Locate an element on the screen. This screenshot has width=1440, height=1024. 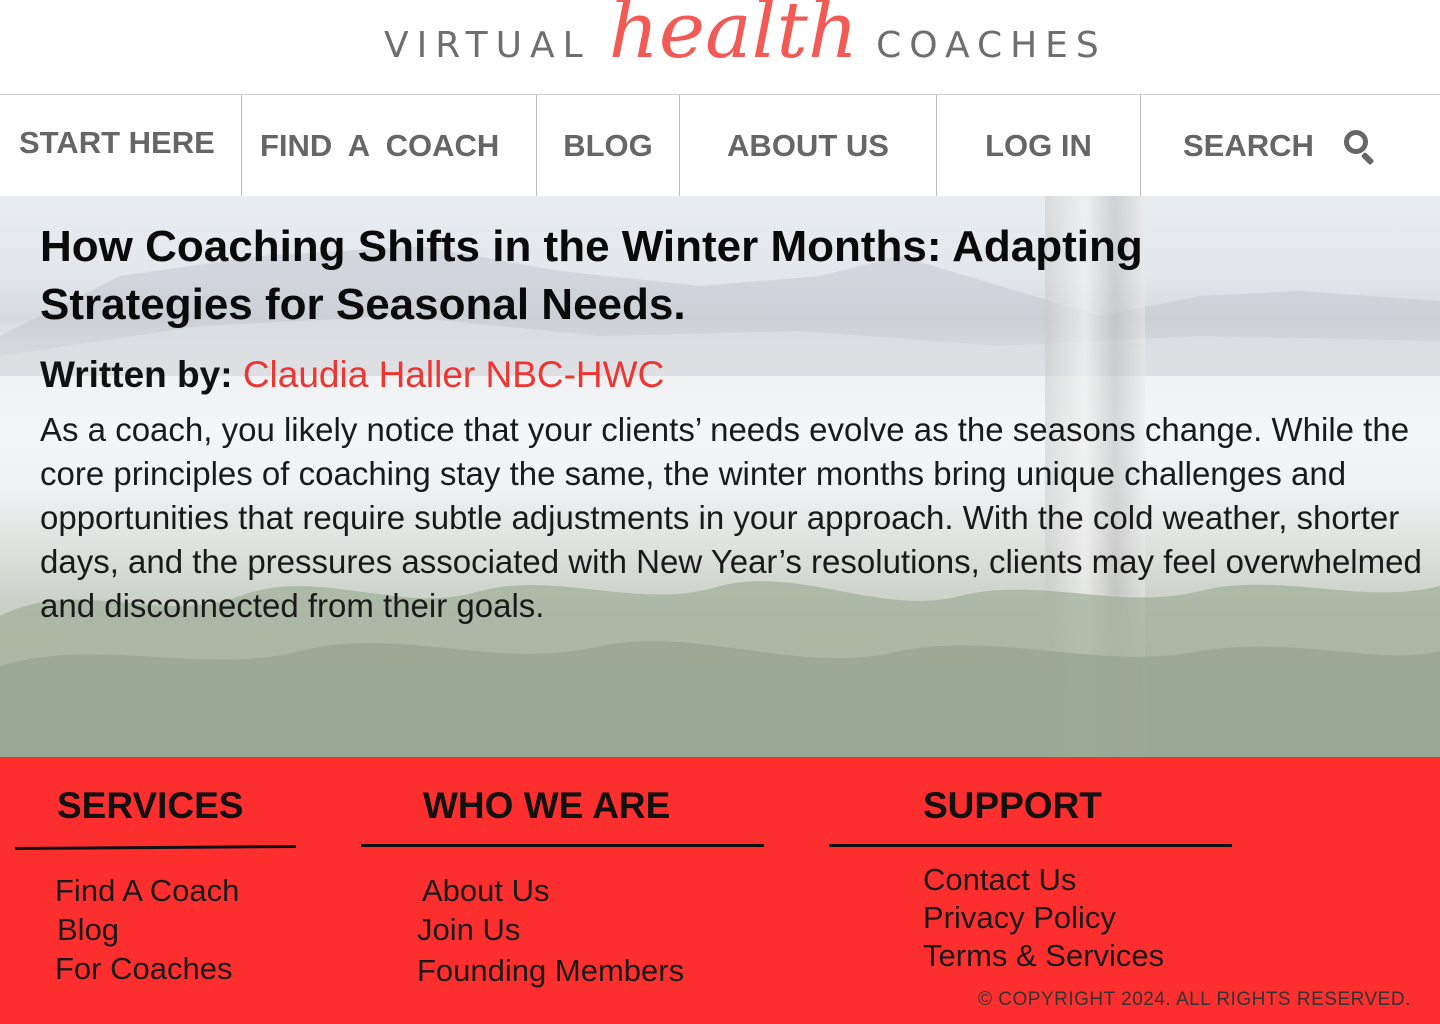
logo-text-health: health is located at coordinates (733, 38).